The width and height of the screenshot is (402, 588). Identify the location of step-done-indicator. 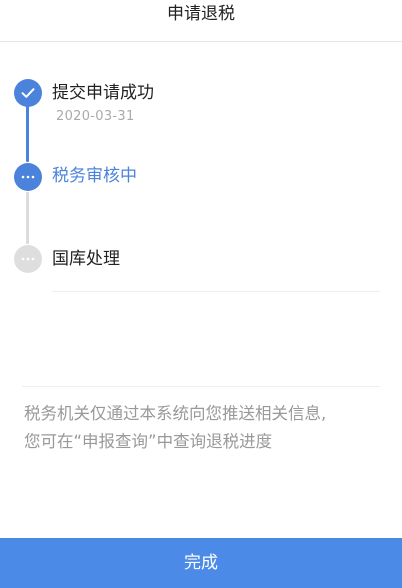
(28, 93).